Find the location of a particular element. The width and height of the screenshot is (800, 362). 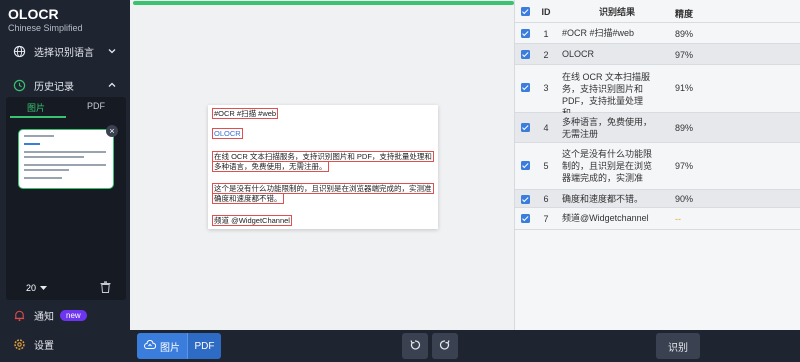

table-row: 2 OLOCR 97% is located at coordinates (657, 54).